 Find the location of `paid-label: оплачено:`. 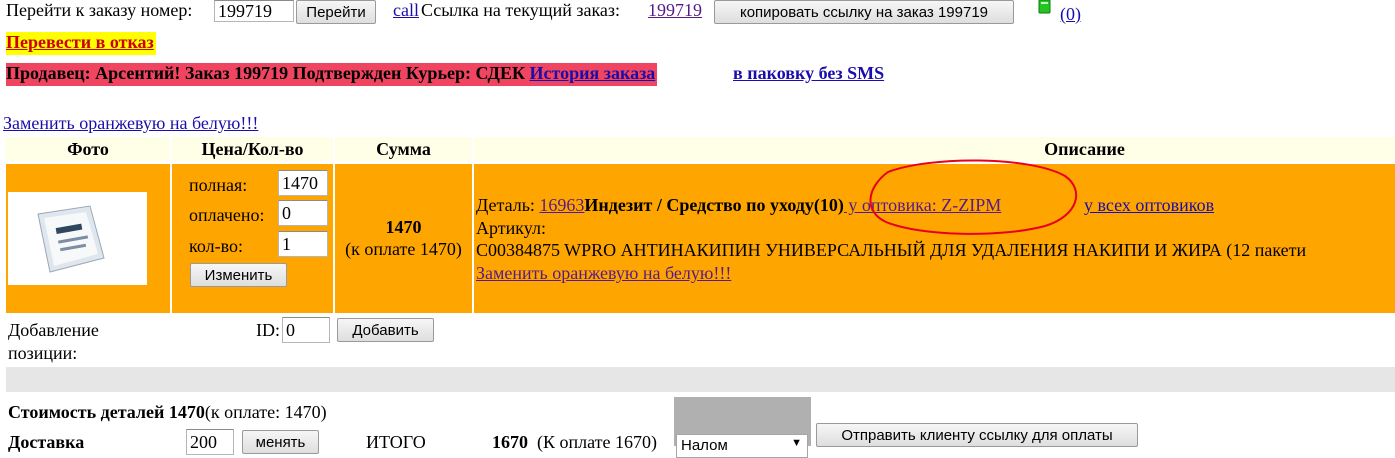

paid-label: оплачено: is located at coordinates (227, 215).